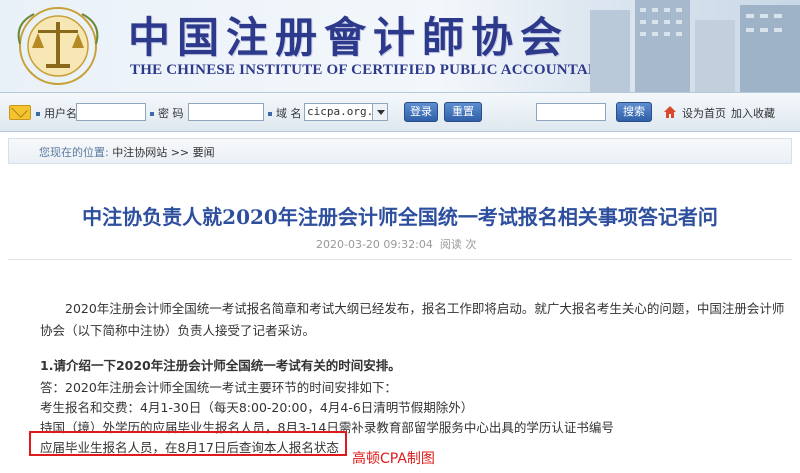  I want to click on username-input, so click(111, 112).